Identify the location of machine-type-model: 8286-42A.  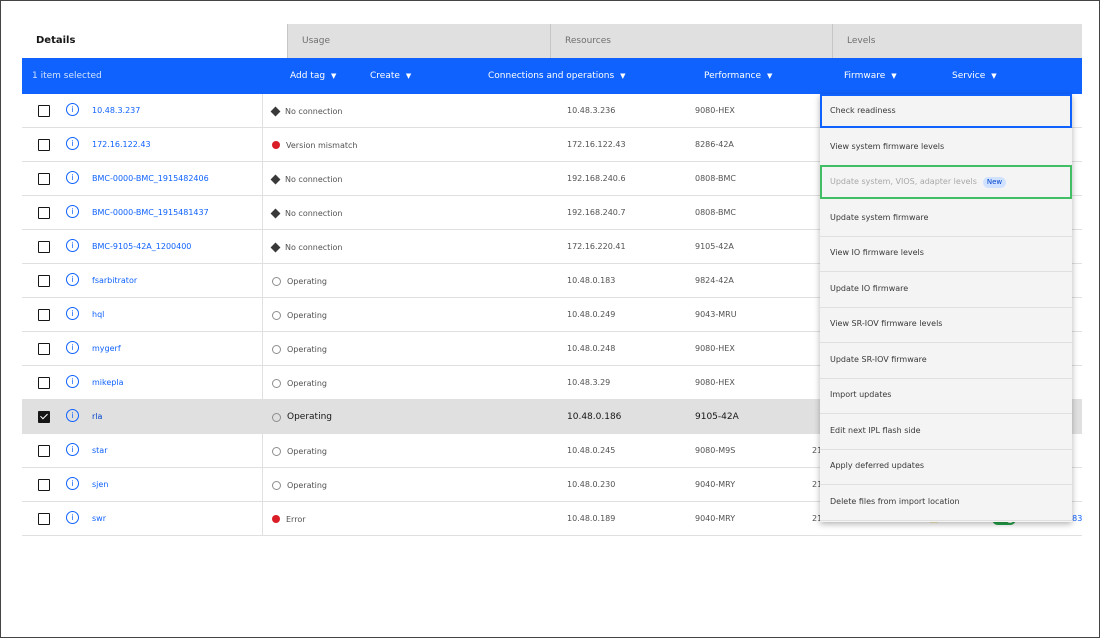
(714, 144).